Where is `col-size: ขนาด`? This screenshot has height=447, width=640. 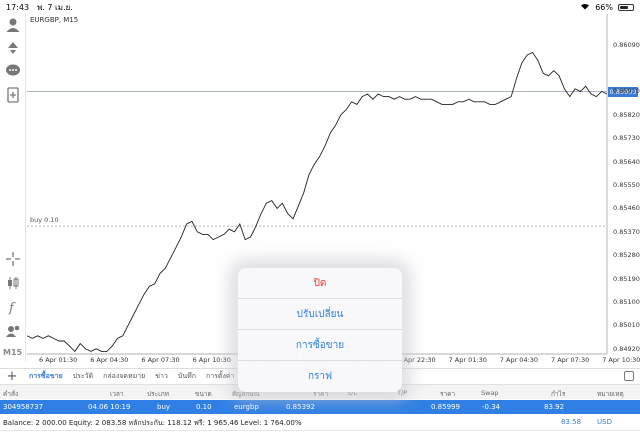
col-size: ขนาด is located at coordinates (203, 394).